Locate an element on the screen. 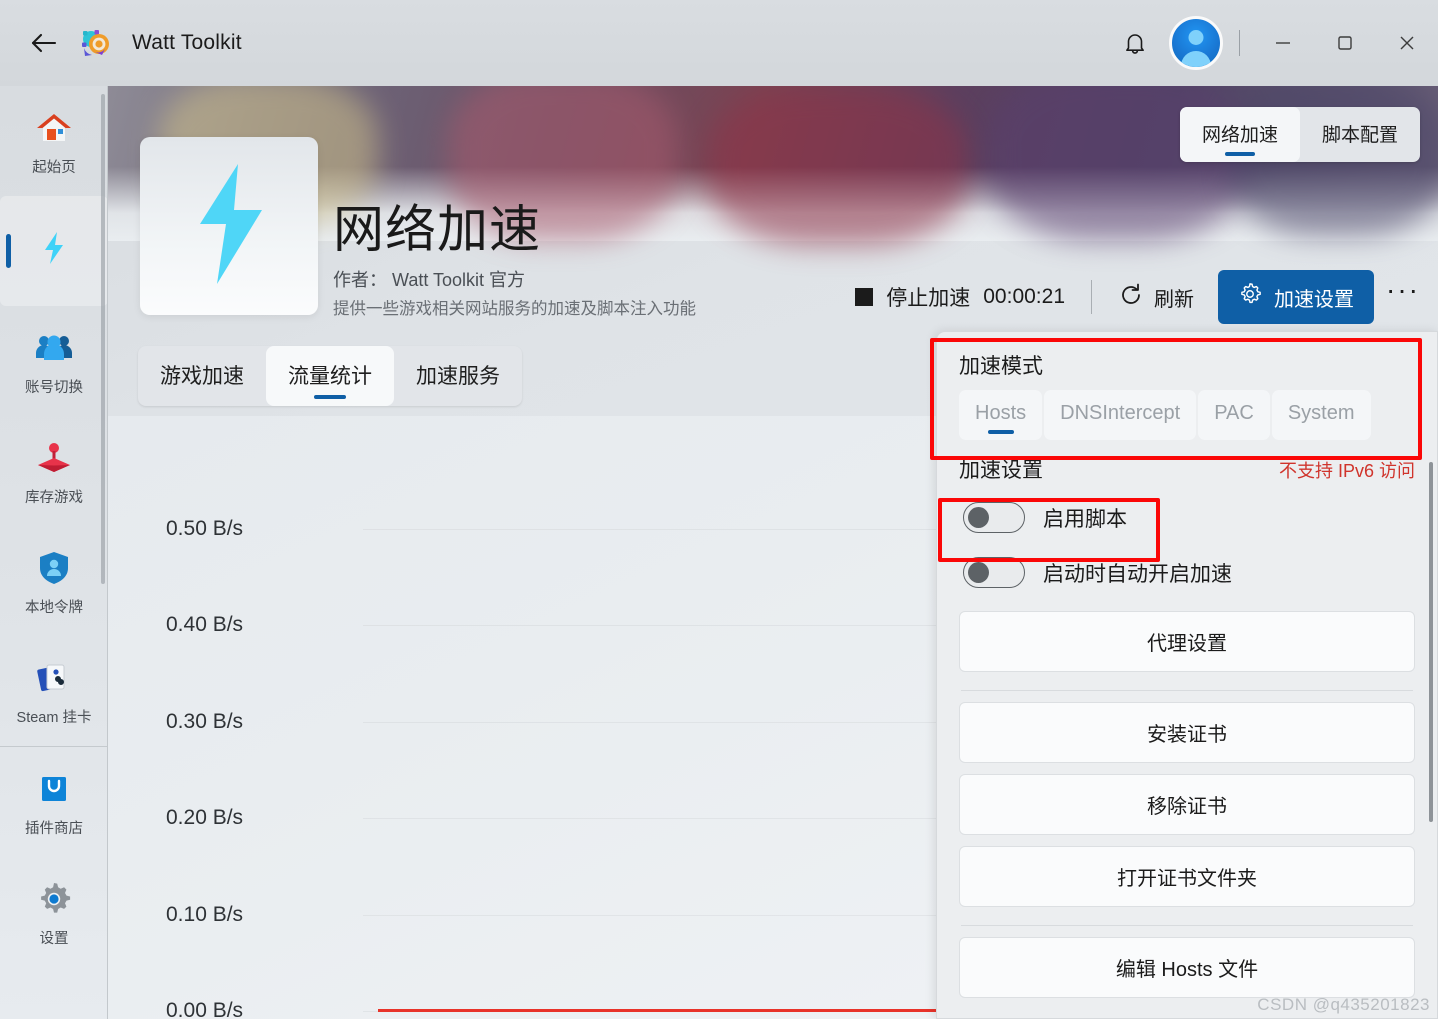 This screenshot has height=1019, width=1438. action-divider is located at coordinates (1091, 297).